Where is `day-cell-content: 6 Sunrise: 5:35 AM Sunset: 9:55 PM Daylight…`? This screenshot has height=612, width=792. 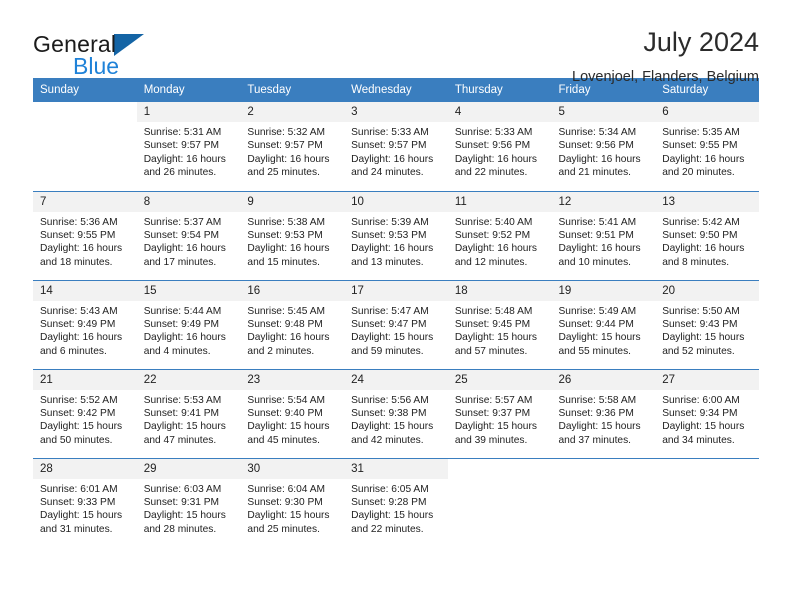
day-cell-content: 6 Sunrise: 5:35 AM Sunset: 9:55 PM Daylight… is located at coordinates (707, 146).